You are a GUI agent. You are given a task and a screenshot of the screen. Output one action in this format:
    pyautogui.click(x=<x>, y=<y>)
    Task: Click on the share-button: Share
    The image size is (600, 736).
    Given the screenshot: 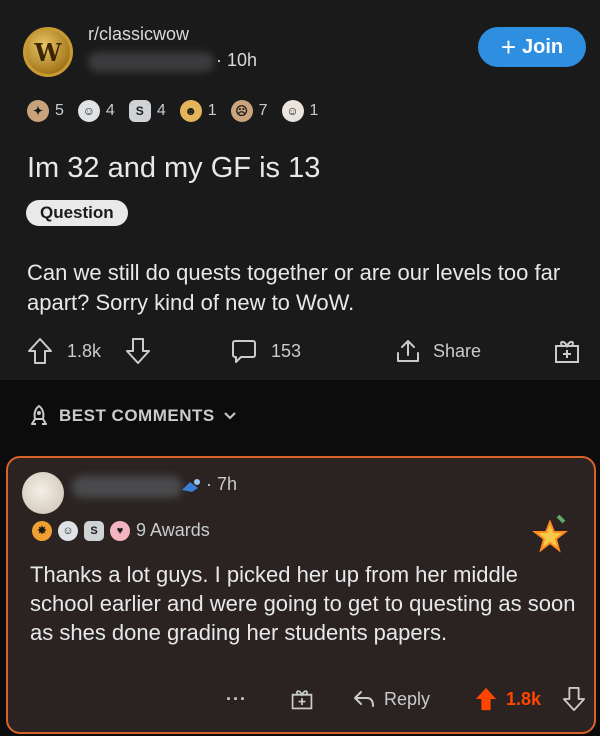 What is the action you would take?
    pyautogui.click(x=438, y=351)
    